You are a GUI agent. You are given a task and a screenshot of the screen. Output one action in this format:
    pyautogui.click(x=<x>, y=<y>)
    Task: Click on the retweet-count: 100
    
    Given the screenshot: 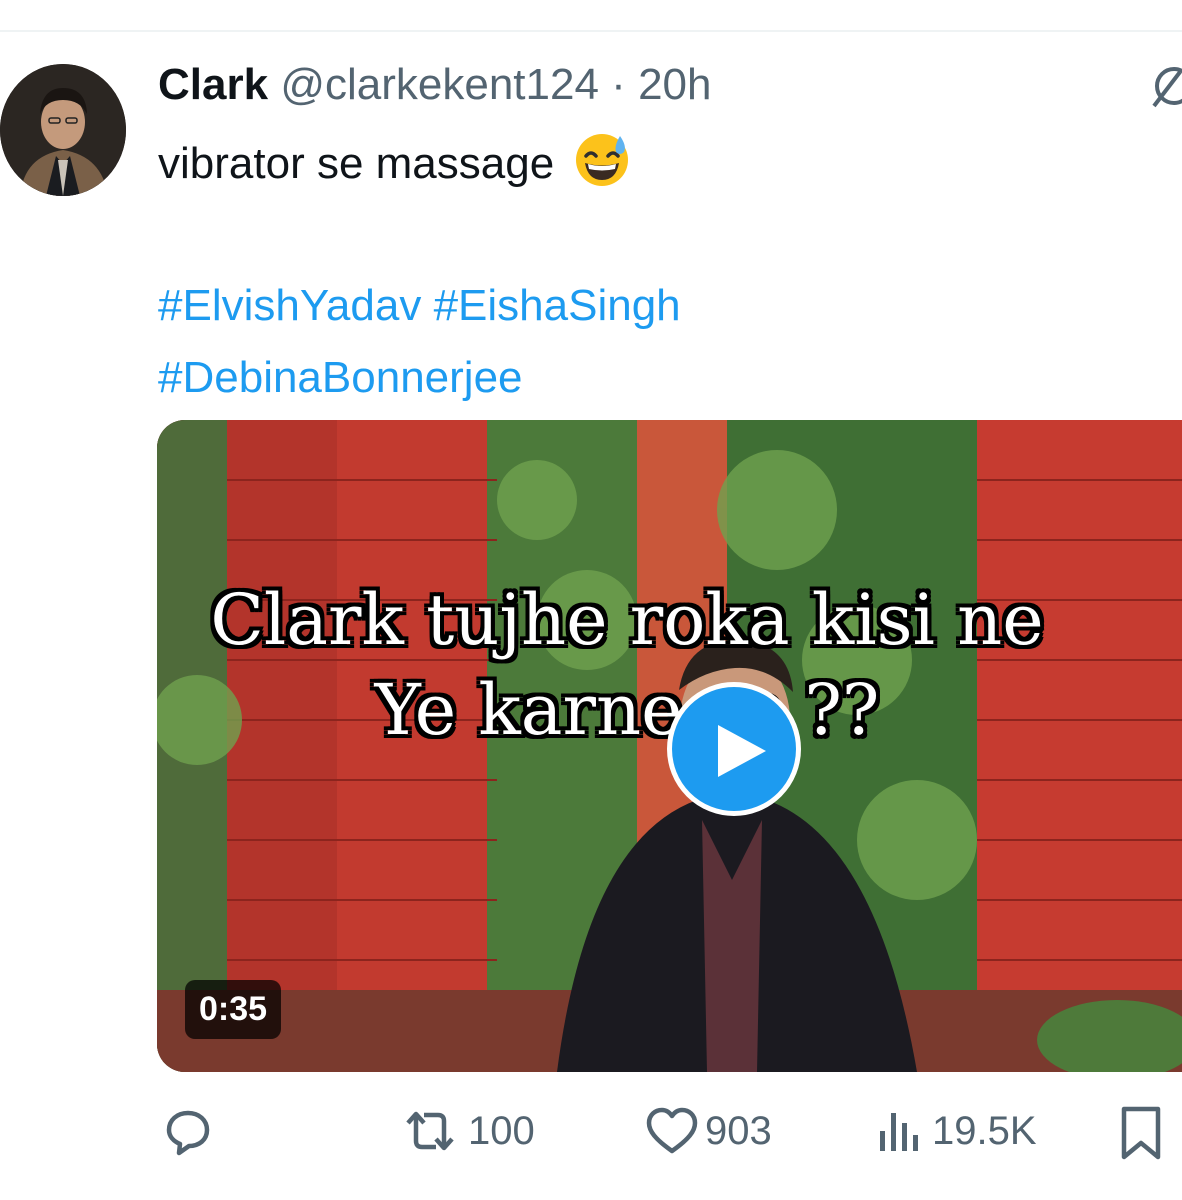 What is the action you would take?
    pyautogui.click(x=501, y=1130)
    